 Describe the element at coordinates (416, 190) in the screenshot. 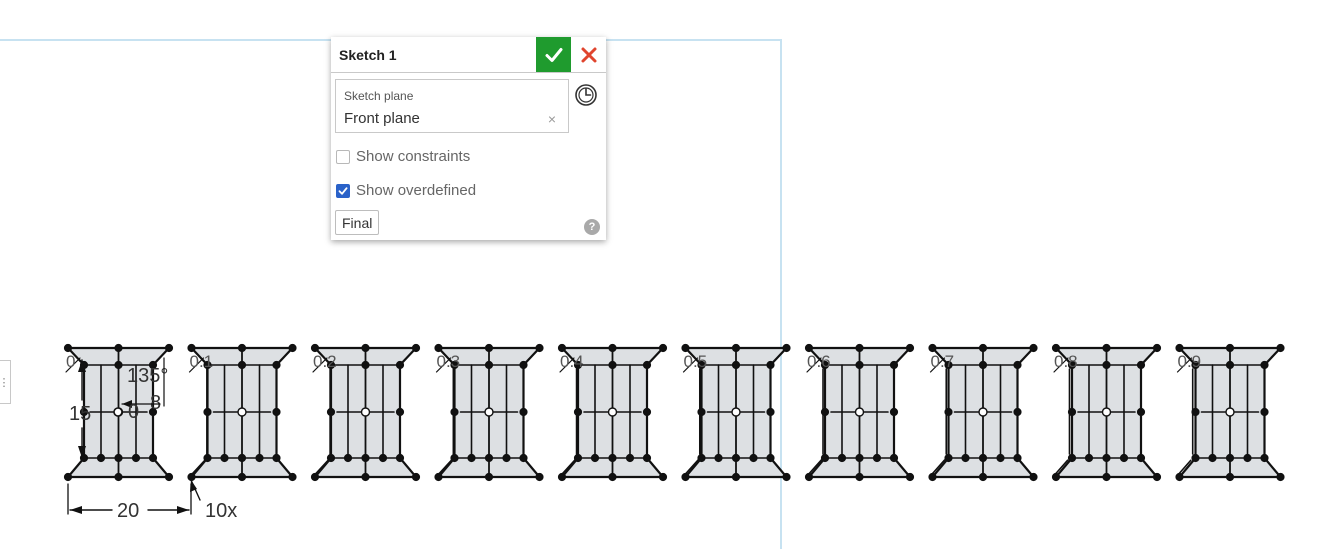

I see `show-overdefined-label: Show overdefined` at that location.